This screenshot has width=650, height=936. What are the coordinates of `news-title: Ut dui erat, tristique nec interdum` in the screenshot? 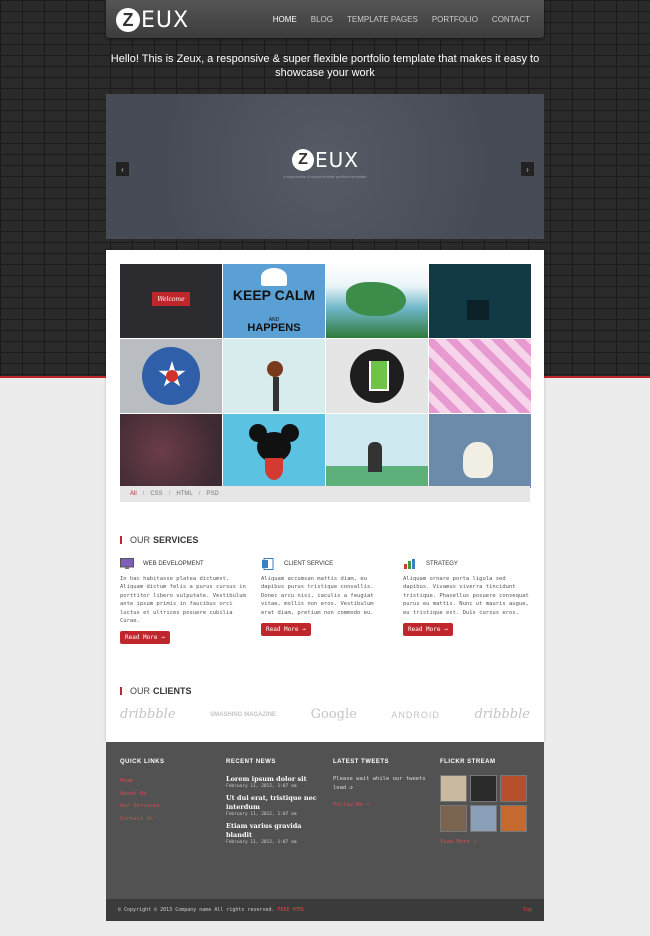 It's located at (274, 803).